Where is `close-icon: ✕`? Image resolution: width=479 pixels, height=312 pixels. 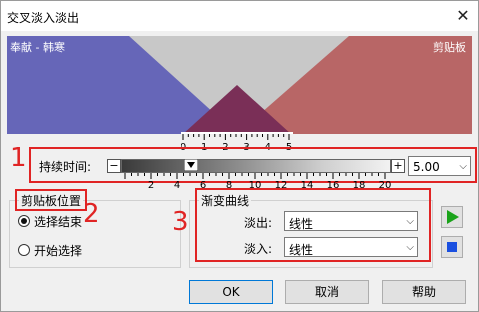
close-icon: ✕ is located at coordinates (463, 16).